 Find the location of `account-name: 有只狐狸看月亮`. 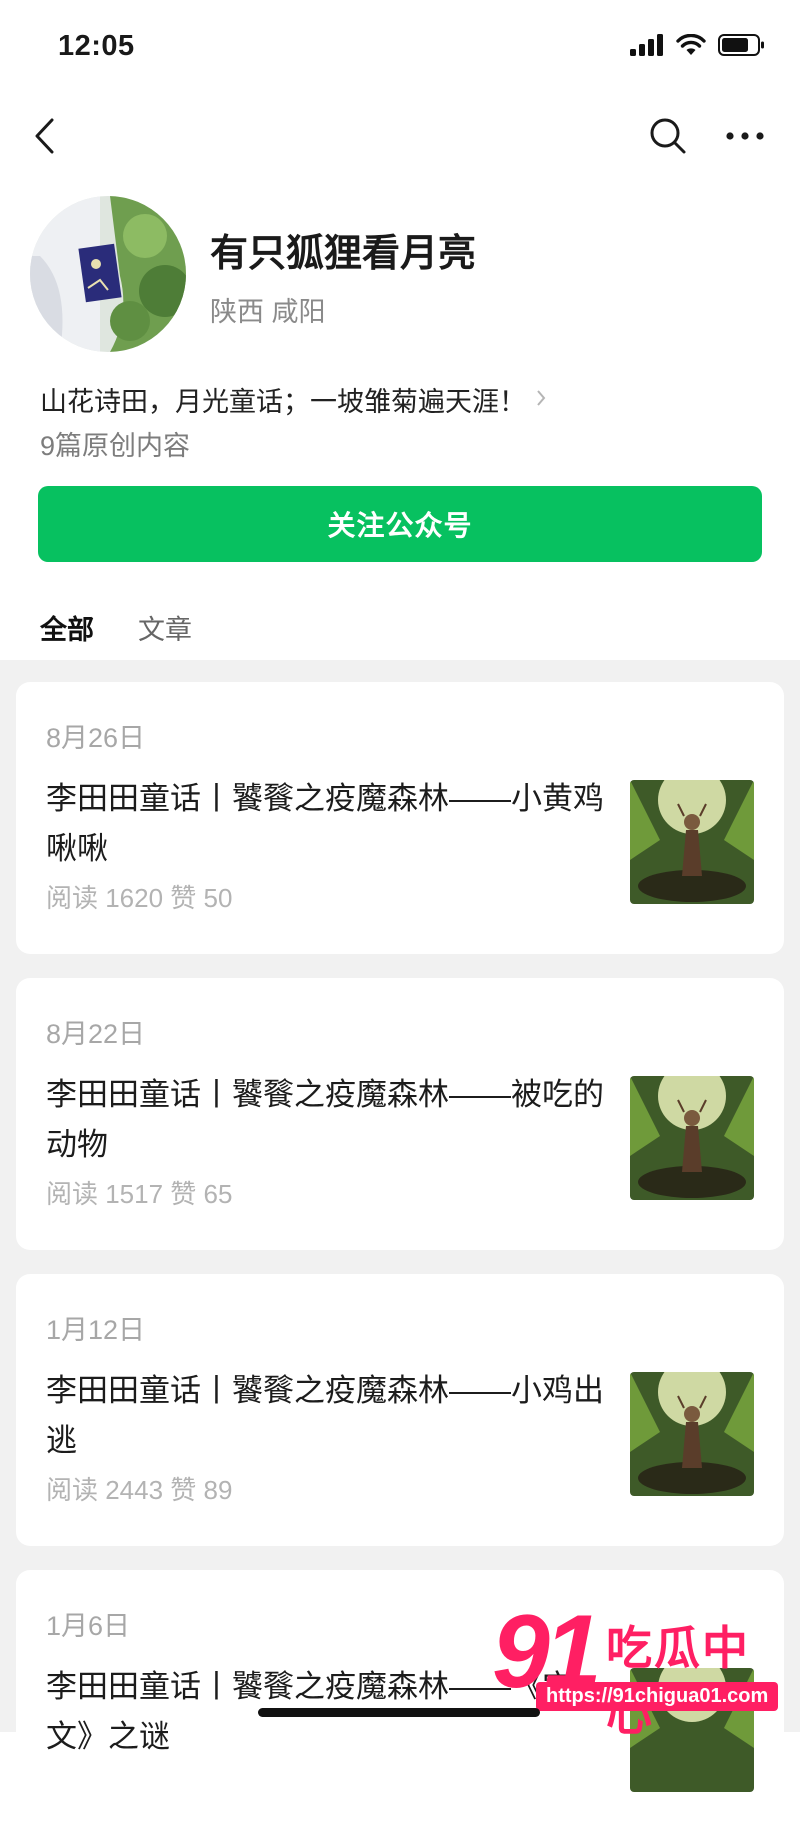

account-name: 有只狐狸看月亮 is located at coordinates (343, 254).